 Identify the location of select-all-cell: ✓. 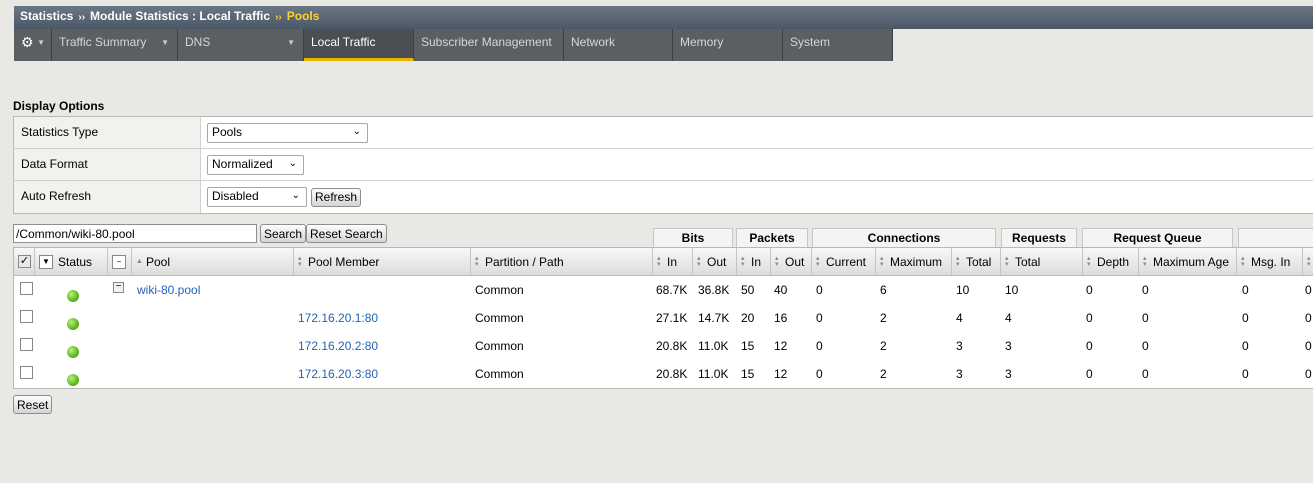
(24, 261).